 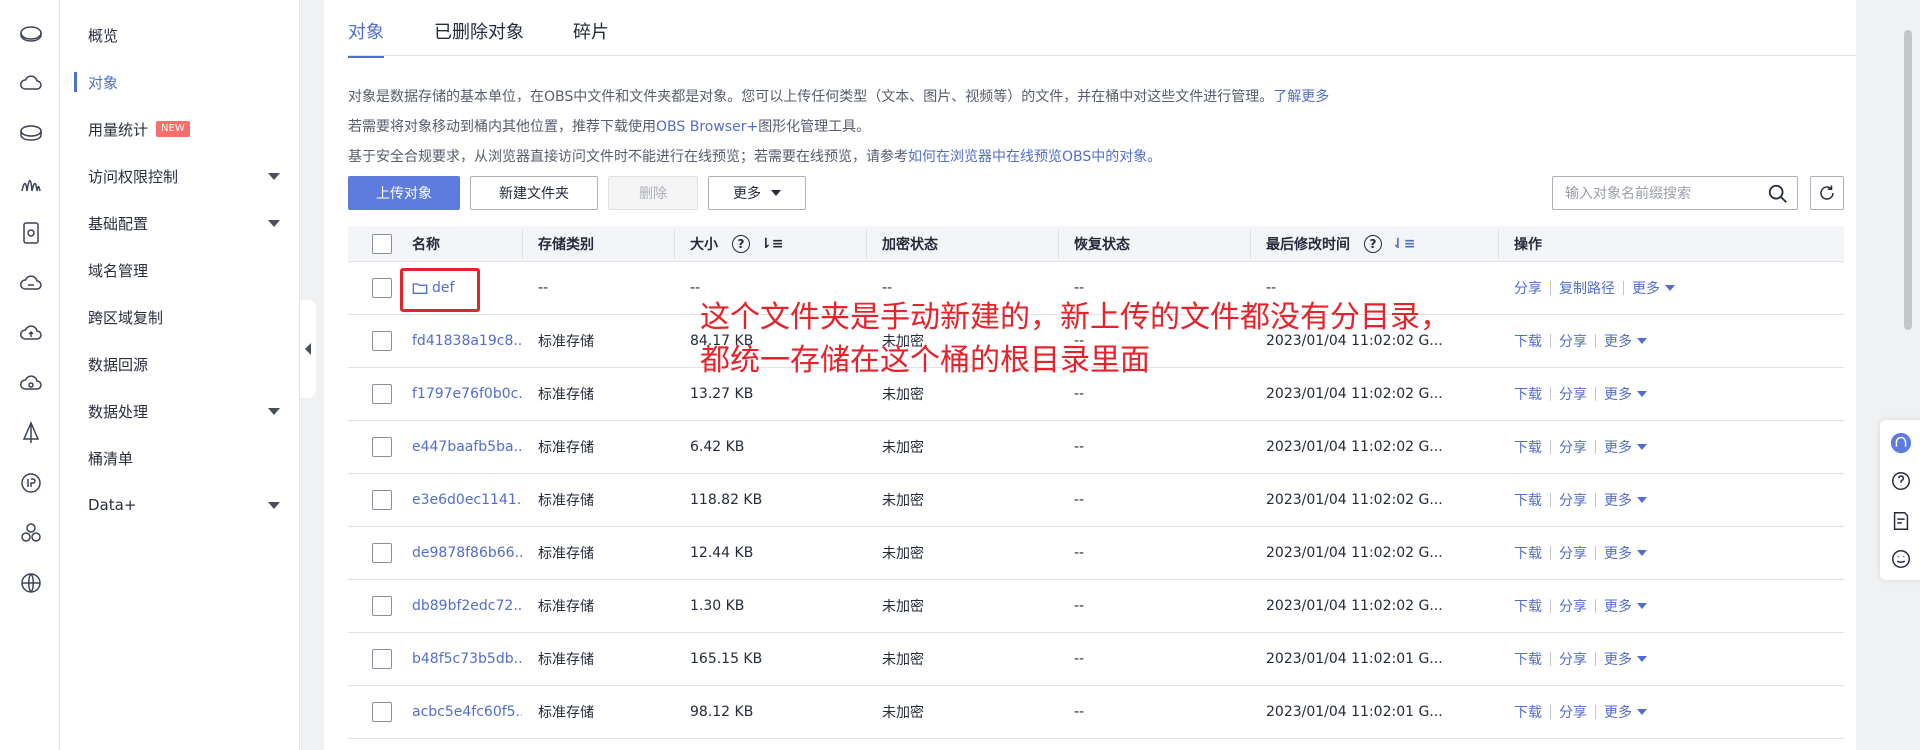 I want to click on column-header-size: 大小? ⇂≡, so click(x=736, y=244).